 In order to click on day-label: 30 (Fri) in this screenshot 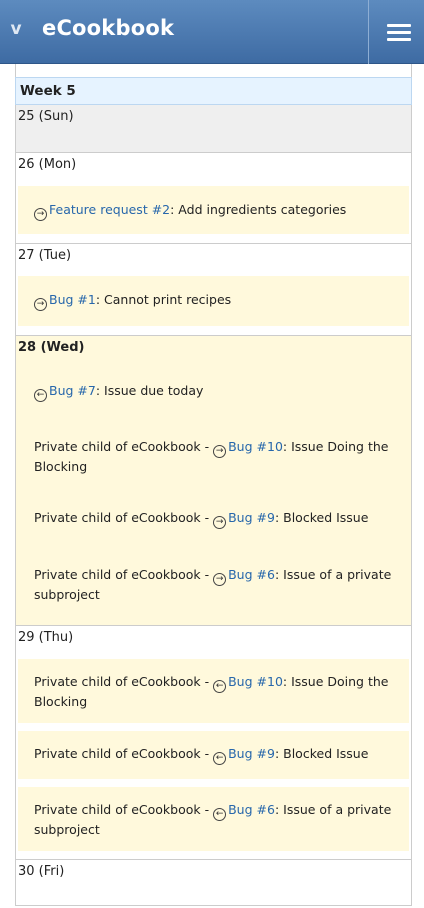, I will do `click(41, 871)`.